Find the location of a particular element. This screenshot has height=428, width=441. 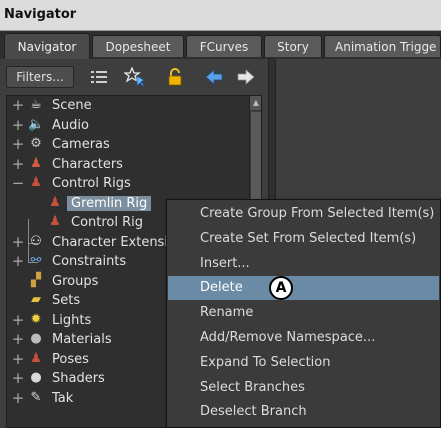

menu-item-deselect-branch: Deselect Branch is located at coordinates (303, 412).